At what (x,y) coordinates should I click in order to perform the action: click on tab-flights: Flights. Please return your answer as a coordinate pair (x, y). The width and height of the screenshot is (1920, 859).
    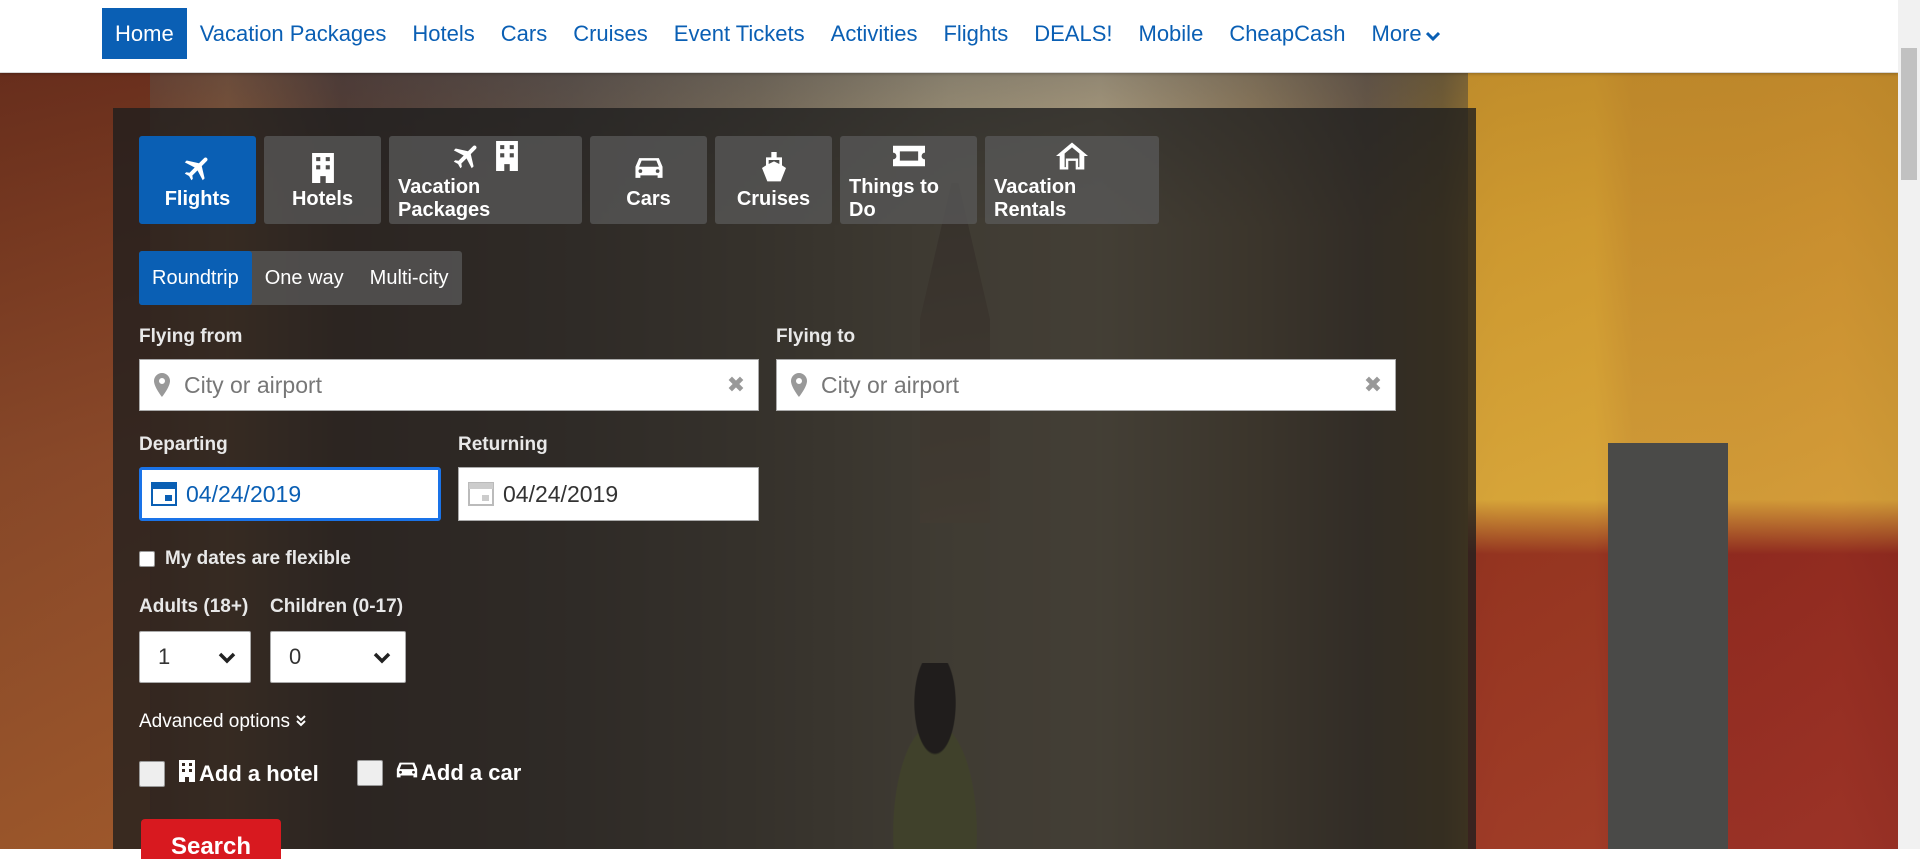
    Looking at the image, I should click on (197, 180).